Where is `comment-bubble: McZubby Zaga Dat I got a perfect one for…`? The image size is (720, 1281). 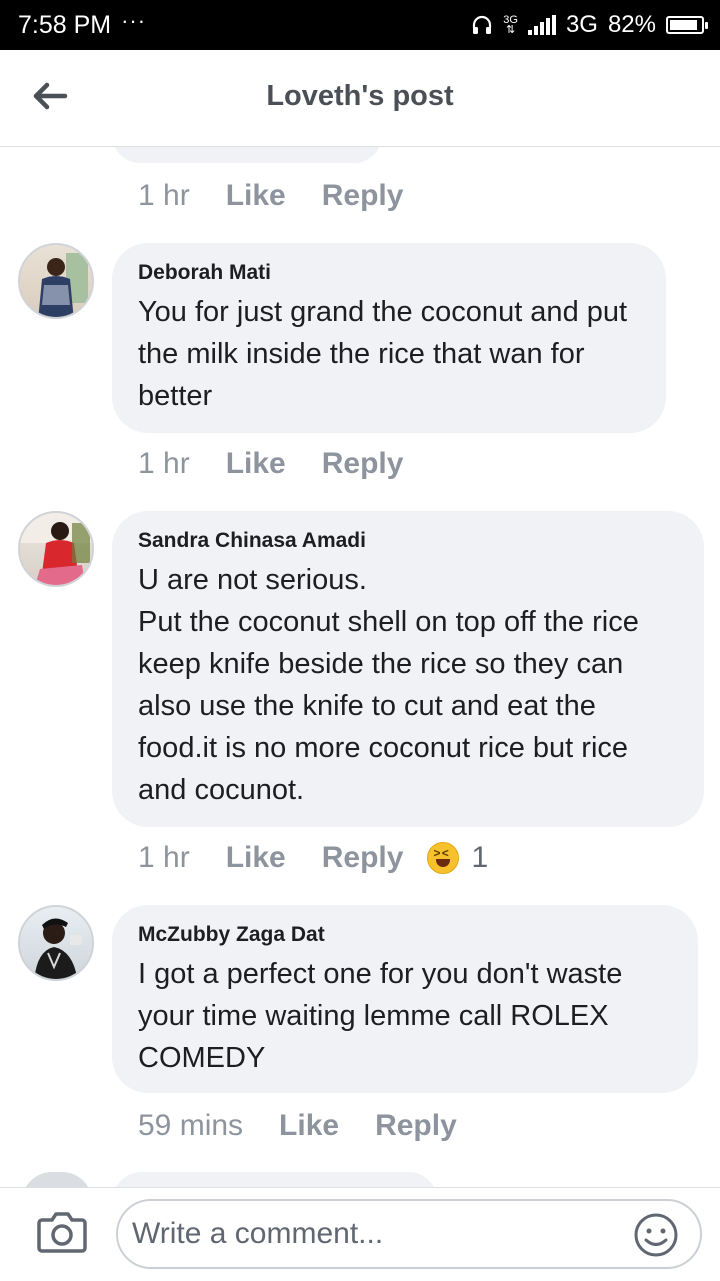 comment-bubble: McZubby Zaga Dat I got a perfect one for… is located at coordinates (405, 999).